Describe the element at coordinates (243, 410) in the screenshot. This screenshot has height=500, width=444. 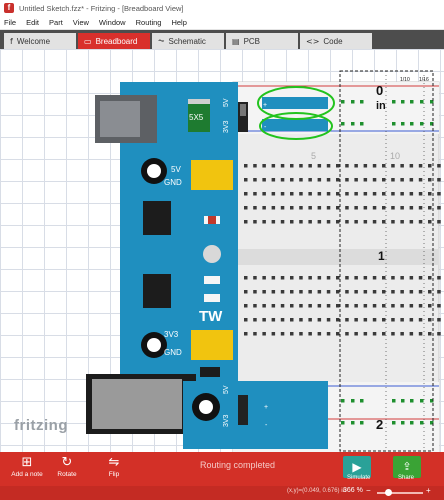
I see `bottom-voltage-switch` at that location.